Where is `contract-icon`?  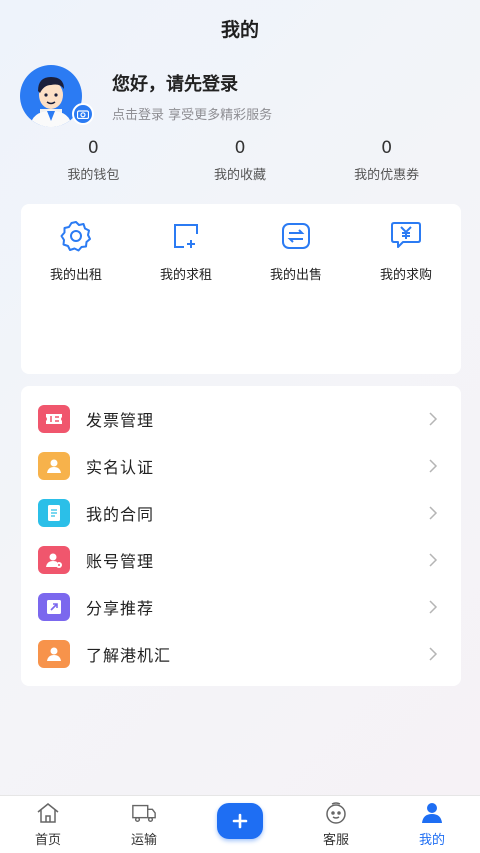
contract-icon is located at coordinates (54, 512).